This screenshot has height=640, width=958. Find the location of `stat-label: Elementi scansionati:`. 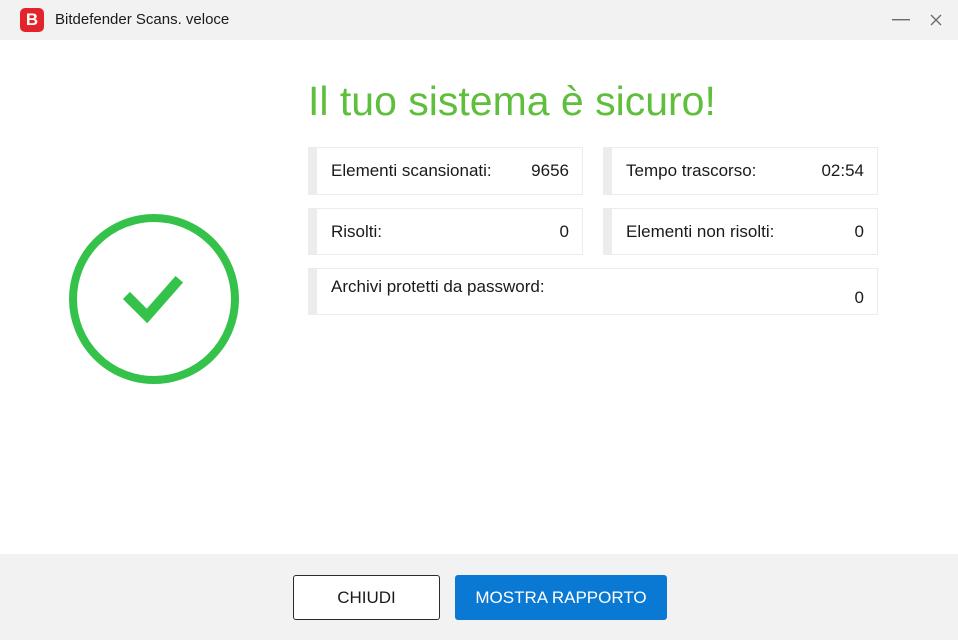

stat-label: Elementi scansionati: is located at coordinates (411, 170).